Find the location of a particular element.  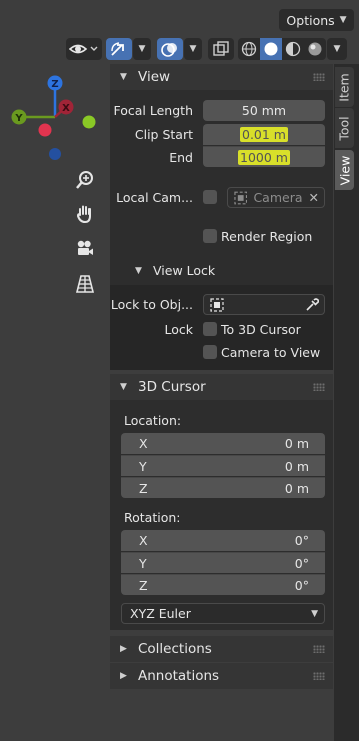

clip-end-label: End is located at coordinates (181, 157).